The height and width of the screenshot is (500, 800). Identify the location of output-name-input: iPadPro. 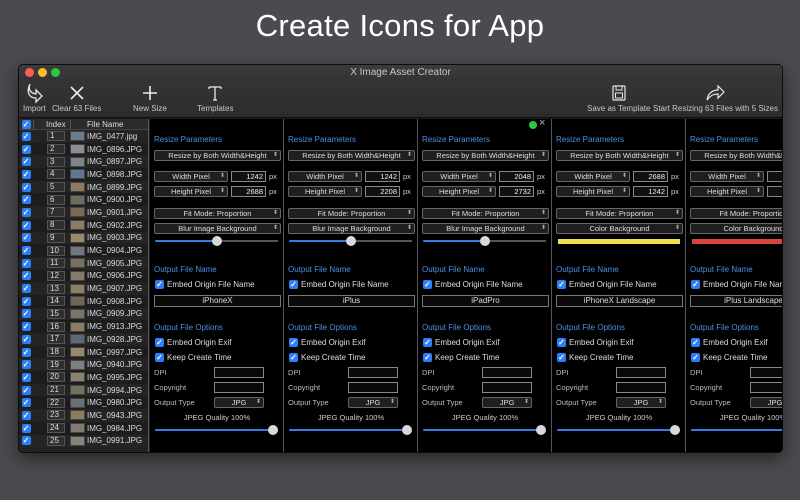
(485, 301).